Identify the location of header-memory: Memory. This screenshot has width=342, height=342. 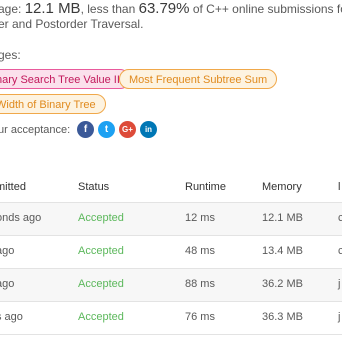
(282, 187).